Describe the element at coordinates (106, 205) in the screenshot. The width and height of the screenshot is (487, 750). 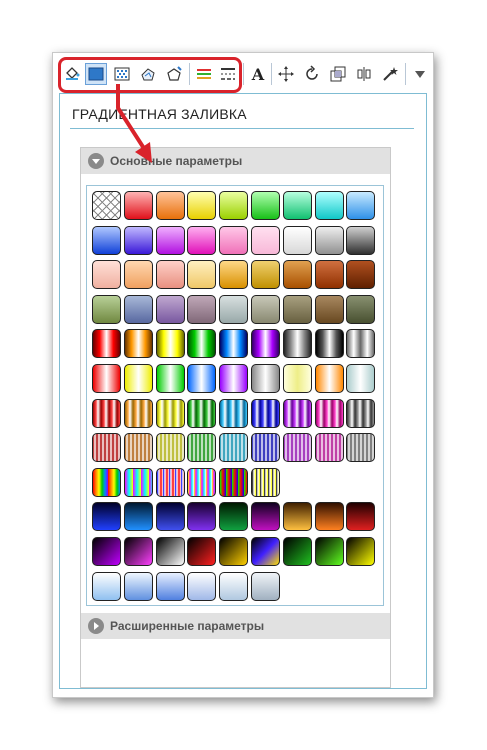
I see `no-gradient-swatch` at that location.